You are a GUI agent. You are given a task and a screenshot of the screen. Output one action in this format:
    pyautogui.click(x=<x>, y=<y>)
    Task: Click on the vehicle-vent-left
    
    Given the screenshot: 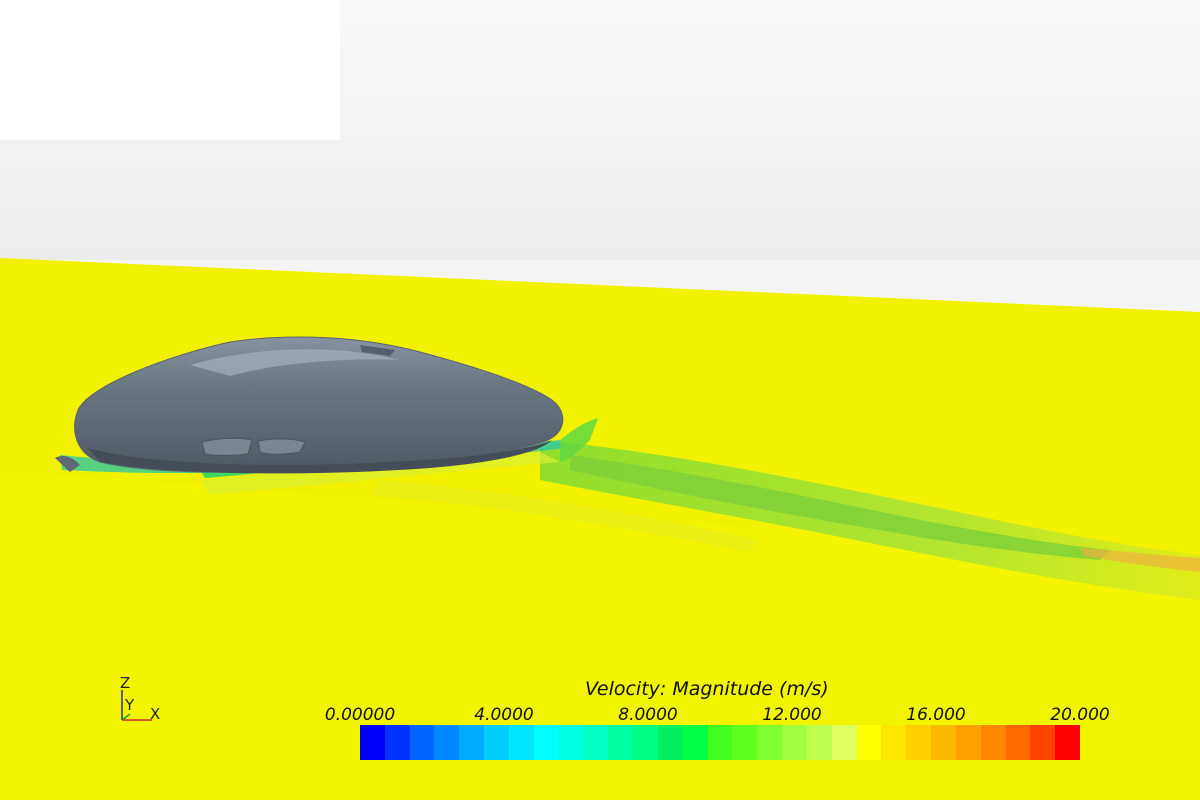 What is the action you would take?
    pyautogui.click(x=227, y=447)
    